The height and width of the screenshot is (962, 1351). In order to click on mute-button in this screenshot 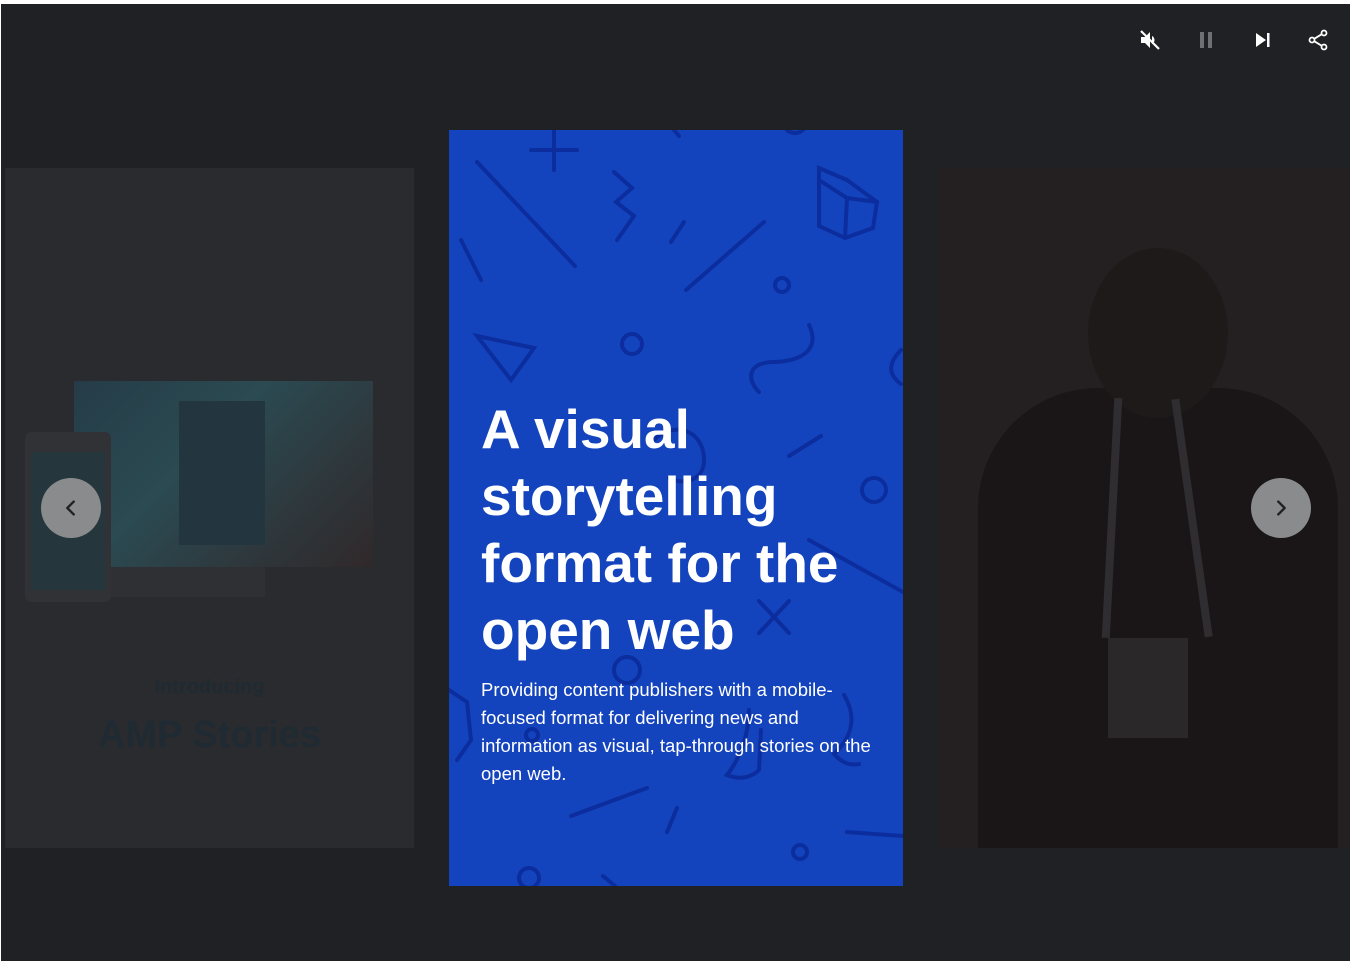, I will do `click(1150, 40)`.